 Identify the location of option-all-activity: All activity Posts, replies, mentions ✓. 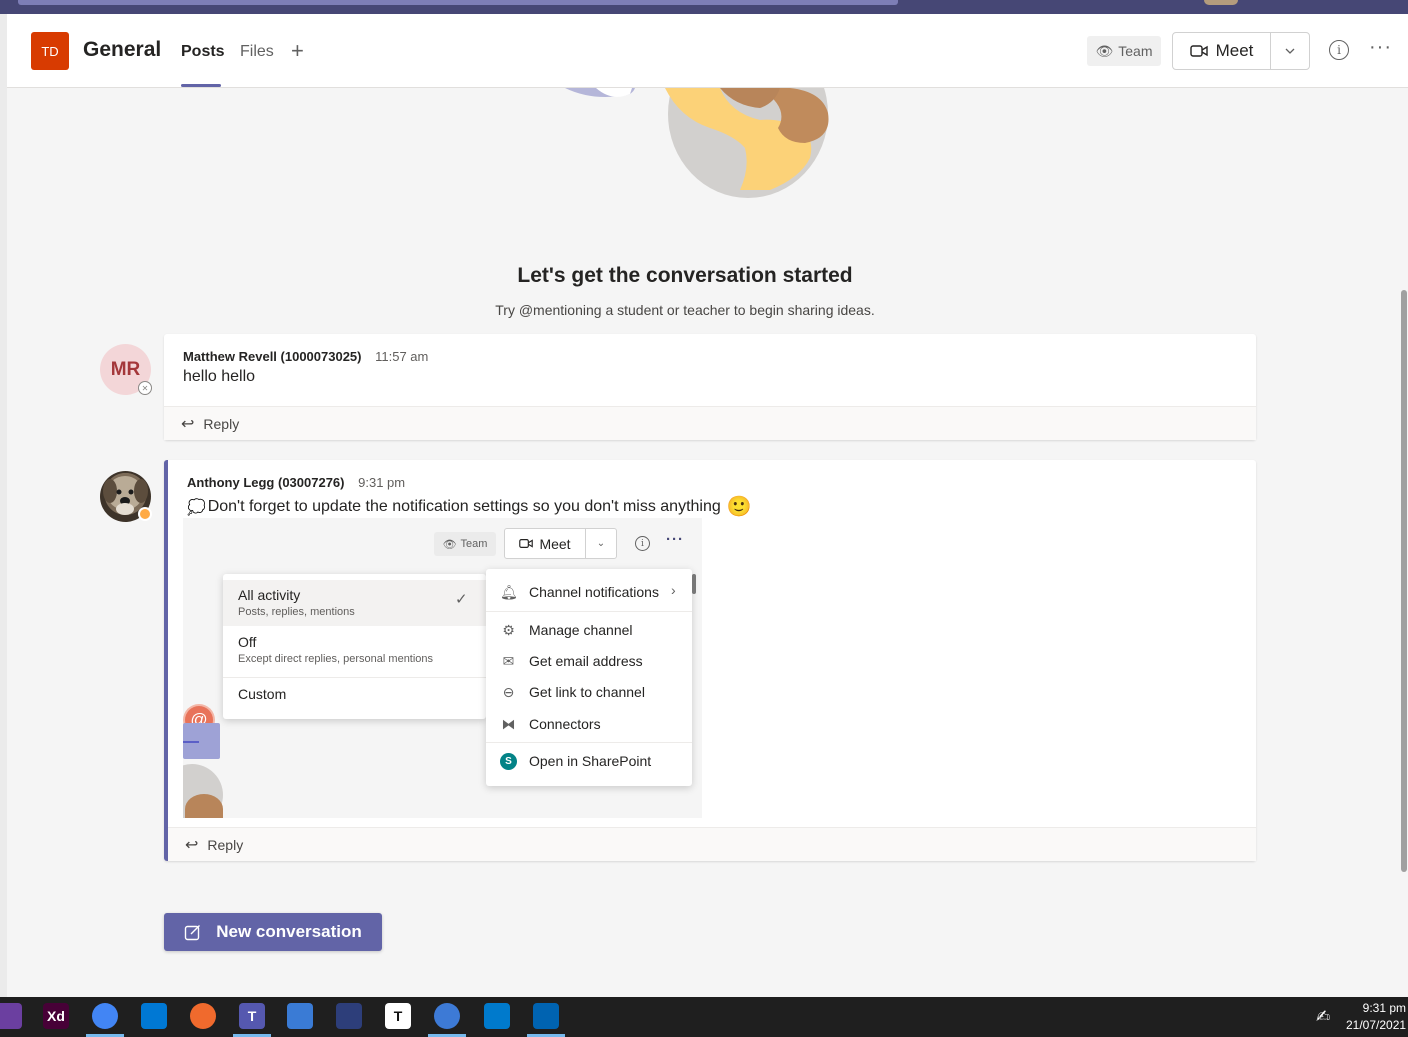
(354, 603).